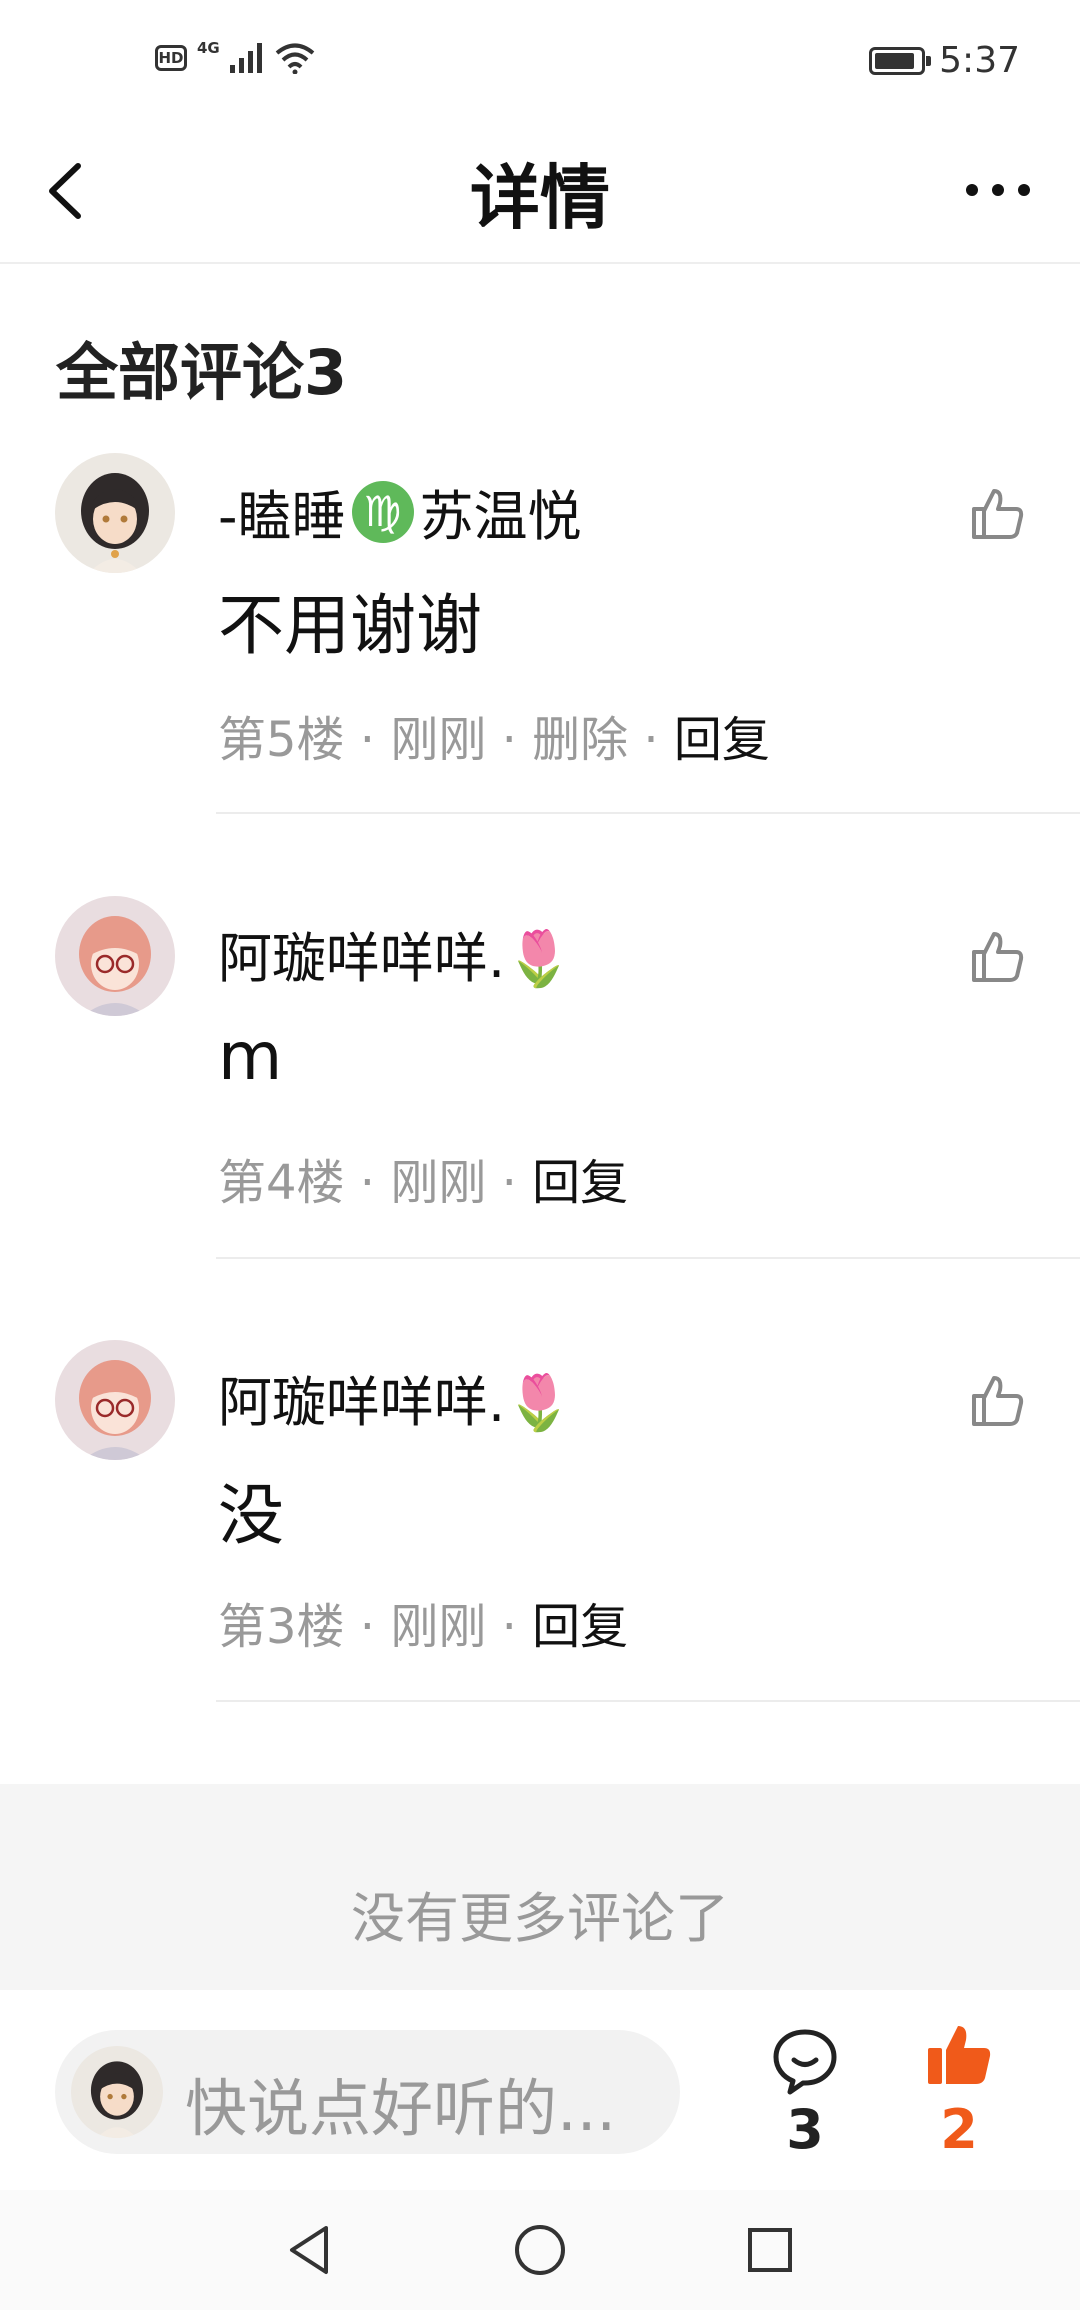 This screenshot has width=1080, height=2310. What do you see at coordinates (171, 58) in the screenshot?
I see `hd-badge: HD` at bounding box center [171, 58].